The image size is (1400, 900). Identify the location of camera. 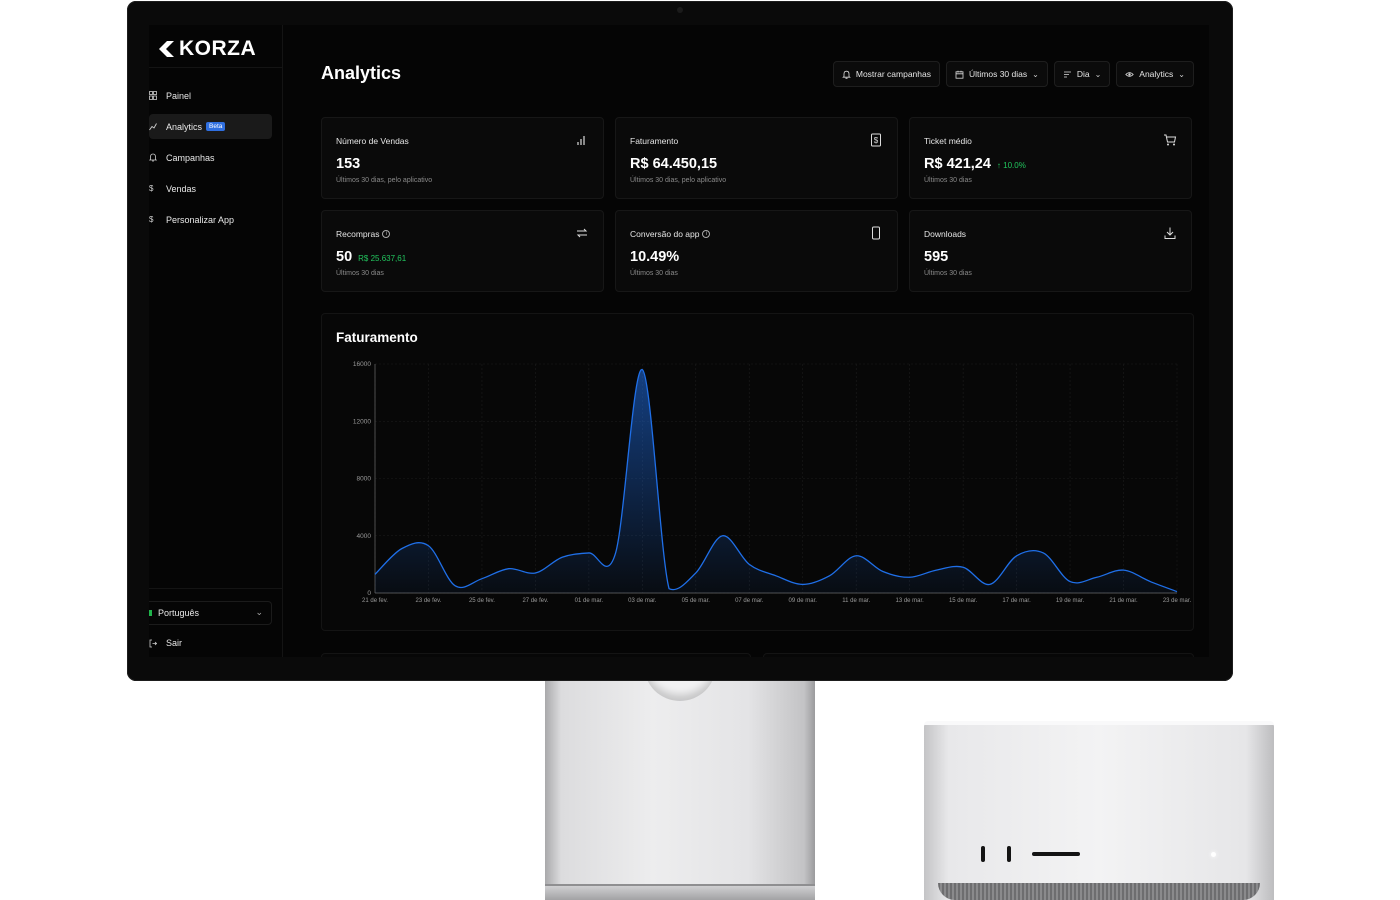
(680, 10).